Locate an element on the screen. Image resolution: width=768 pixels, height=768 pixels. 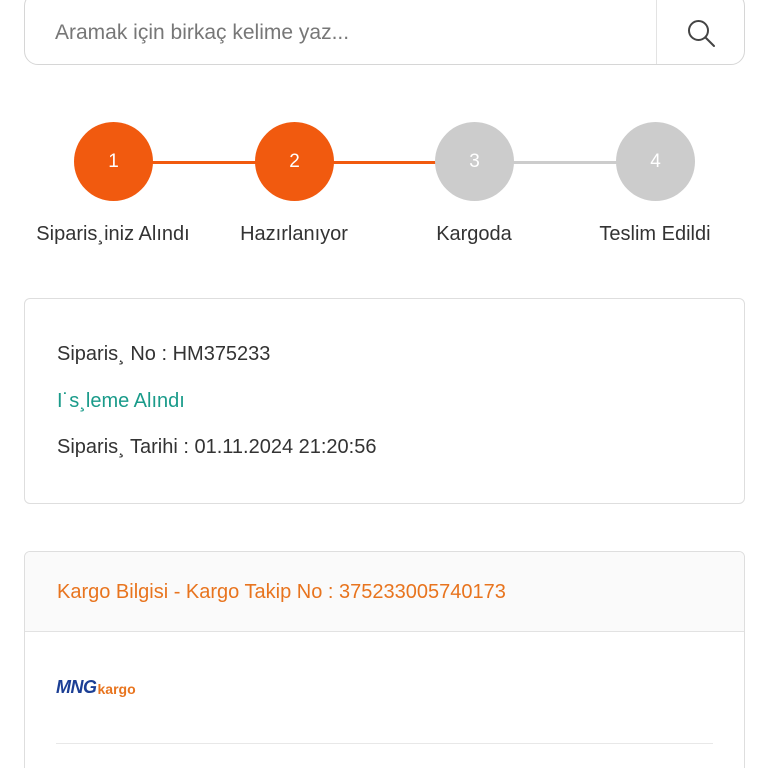
cargo-divider is located at coordinates (384, 743).